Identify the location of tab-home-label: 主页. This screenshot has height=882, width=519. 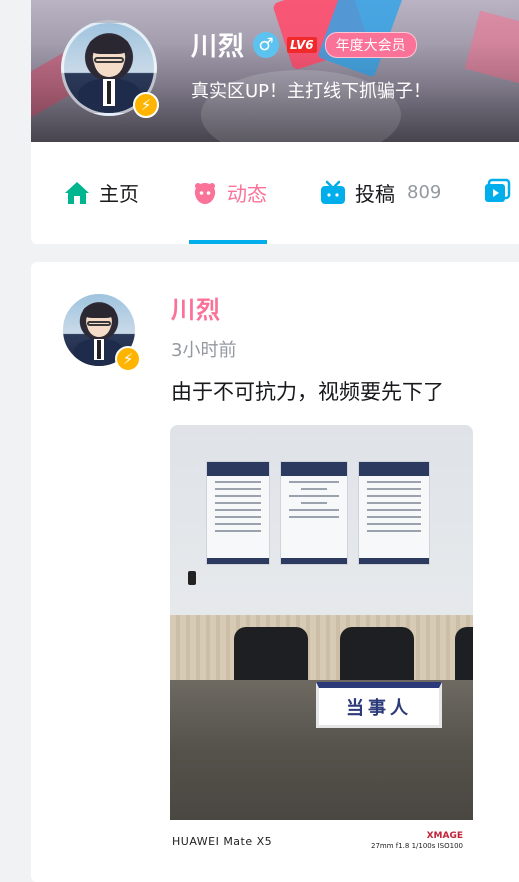
(119, 194).